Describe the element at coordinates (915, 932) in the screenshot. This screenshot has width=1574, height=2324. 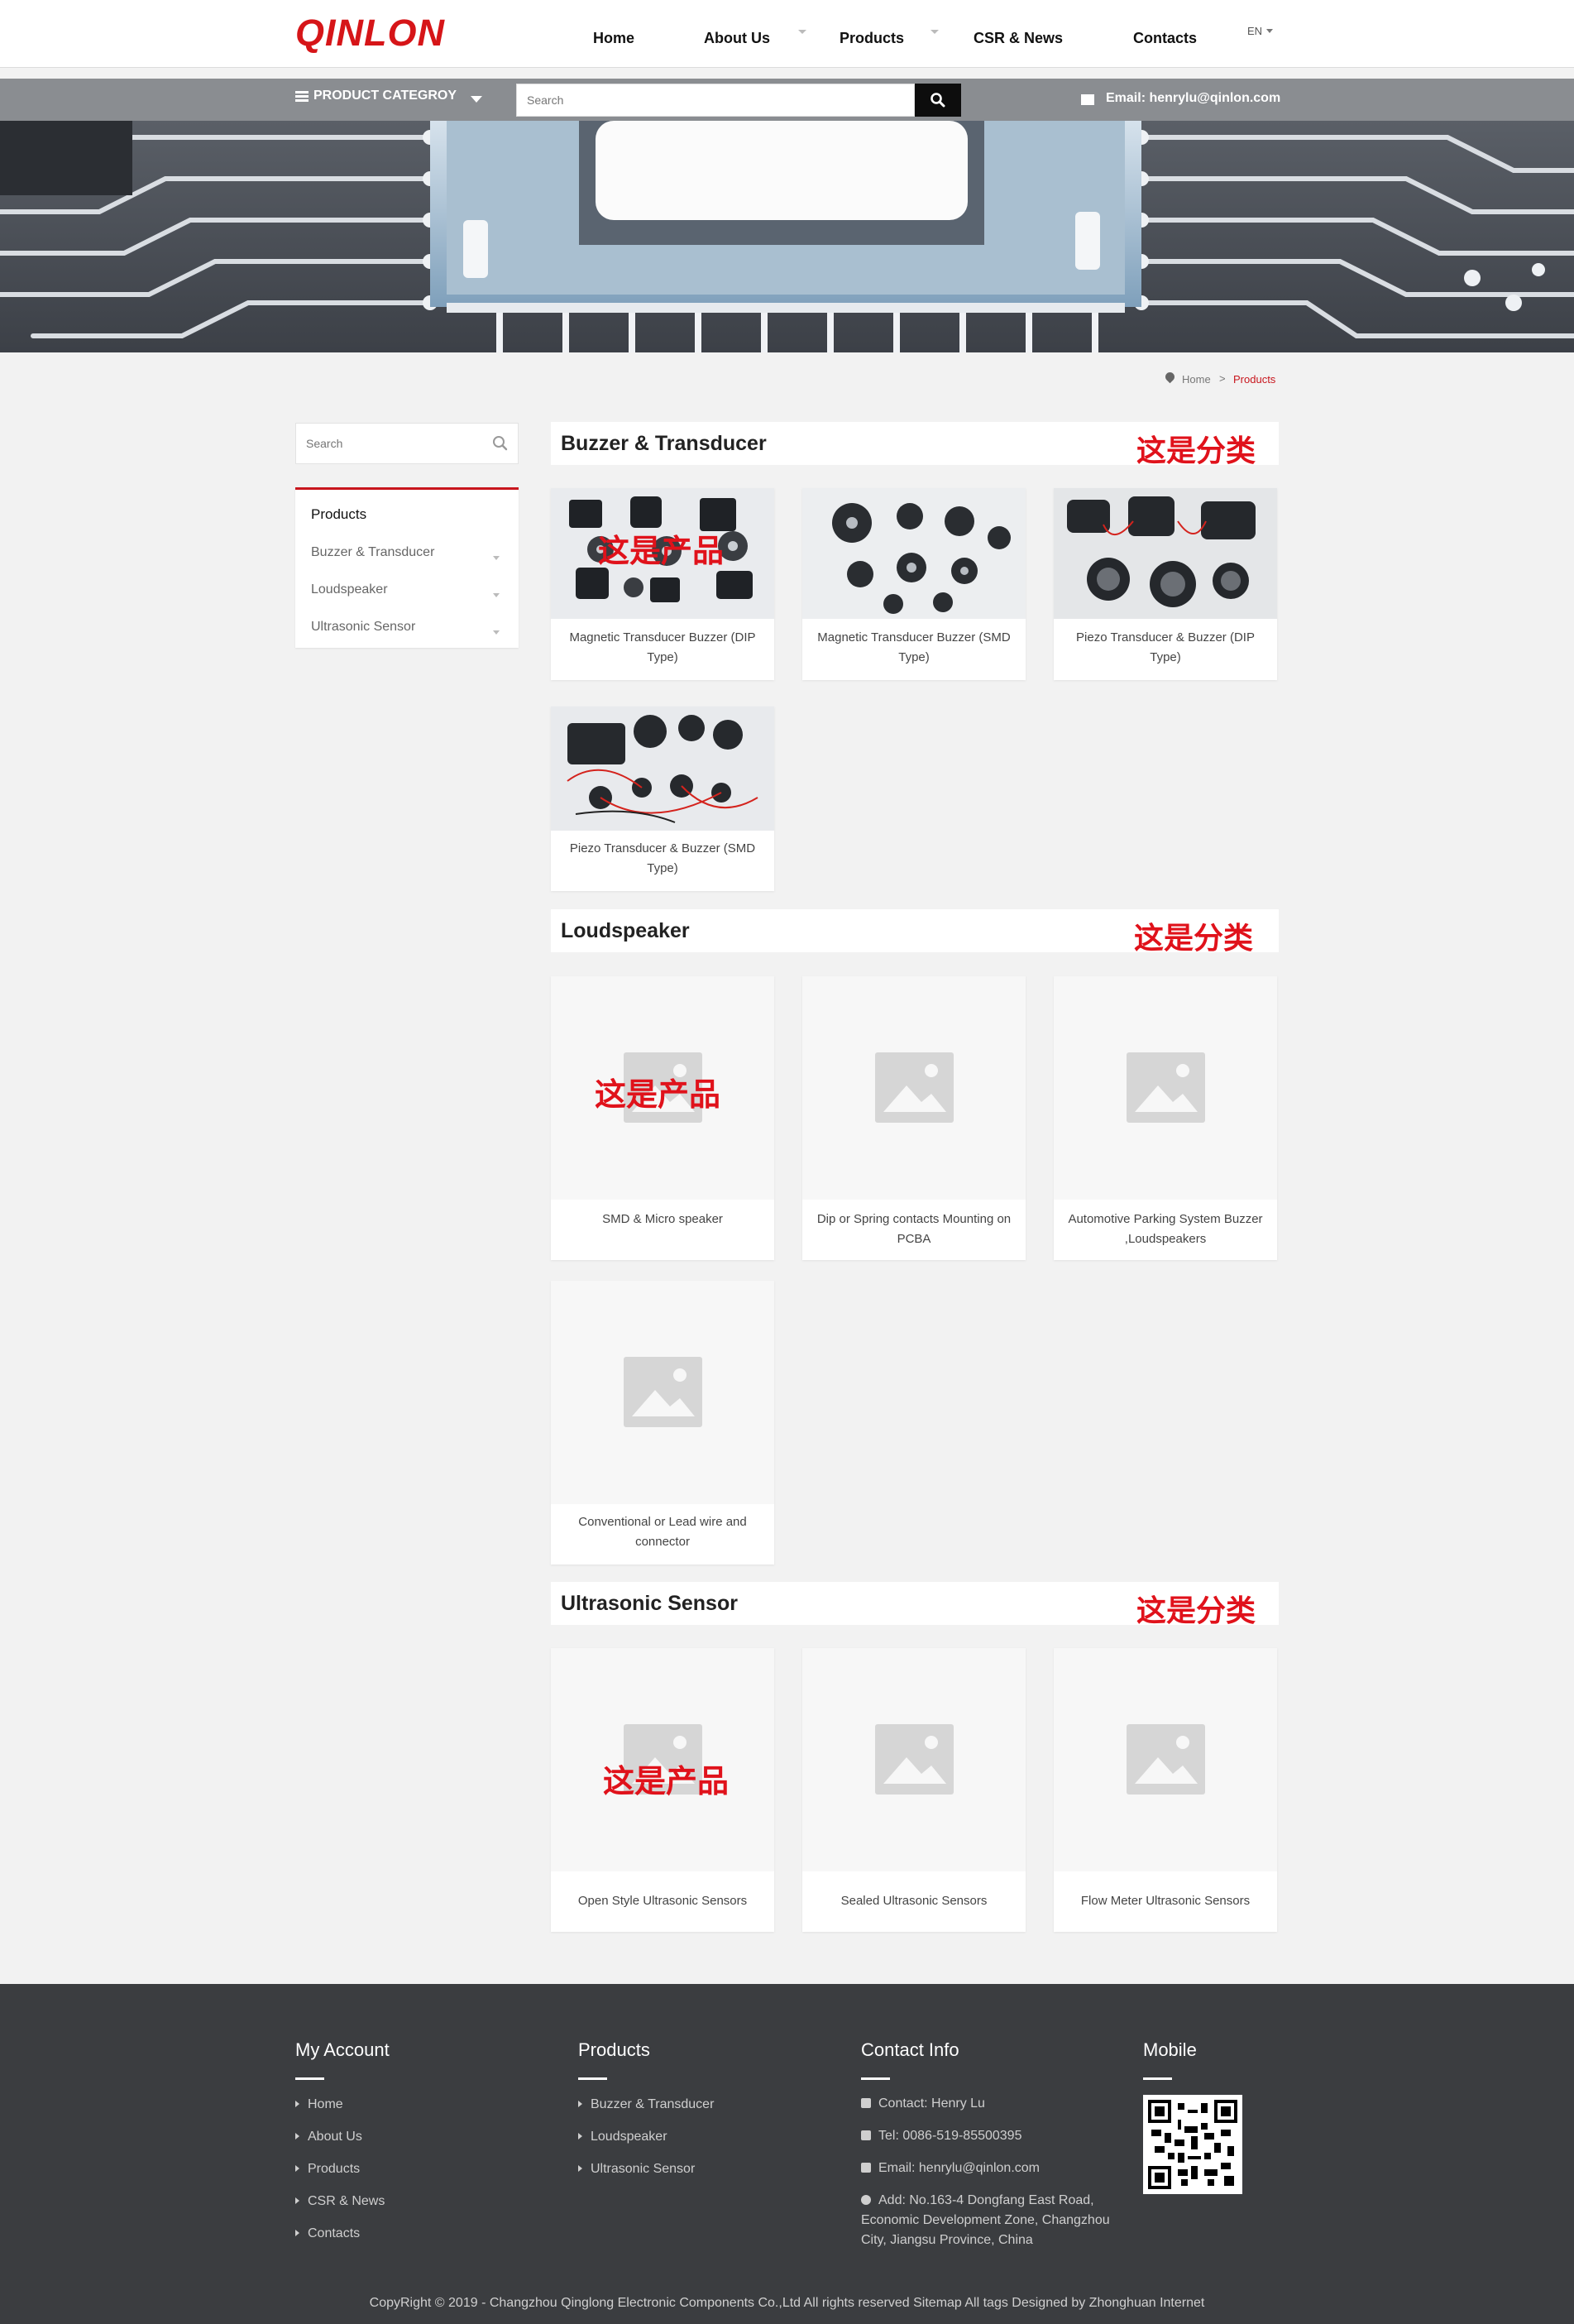
I see `section-header-loudspeaker: Loudspeaker 这是分类` at that location.